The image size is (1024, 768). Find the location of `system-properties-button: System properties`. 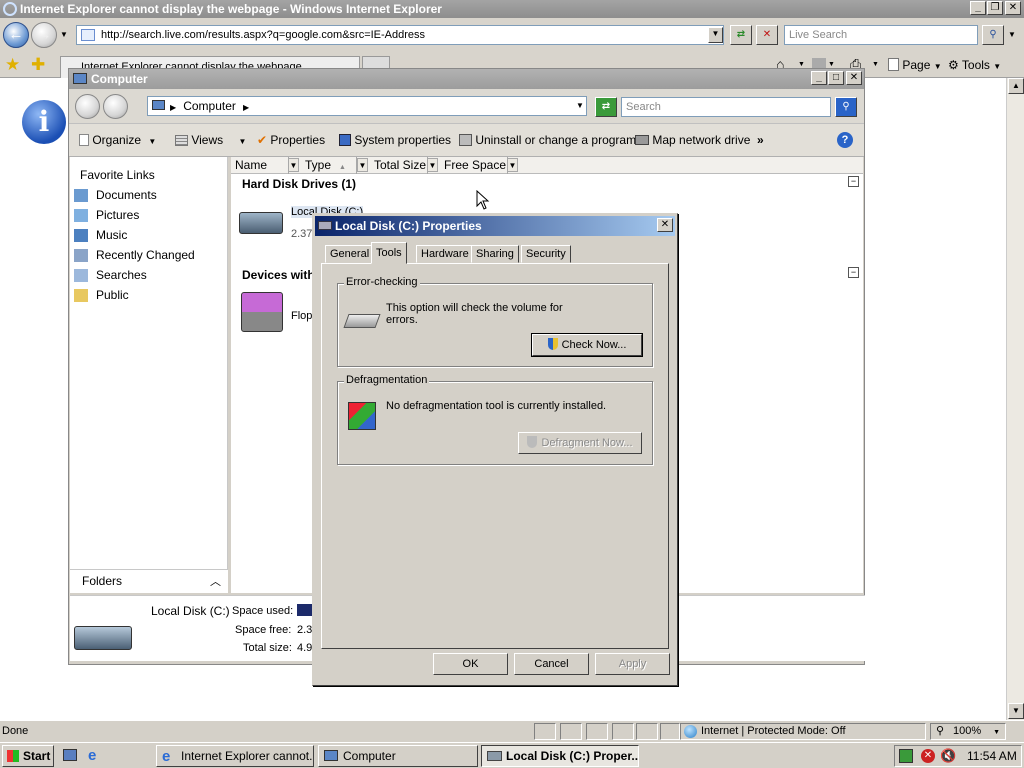

system-properties-button: System properties is located at coordinates (395, 140).